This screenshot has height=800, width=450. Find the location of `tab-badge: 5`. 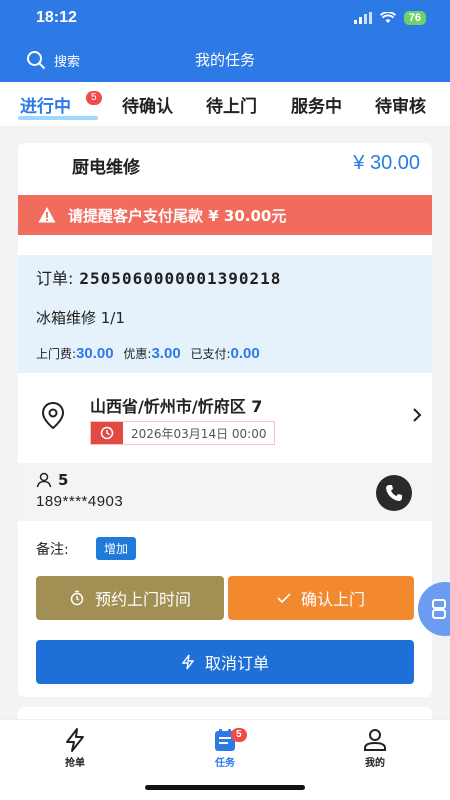

tab-badge: 5 is located at coordinates (94, 98).